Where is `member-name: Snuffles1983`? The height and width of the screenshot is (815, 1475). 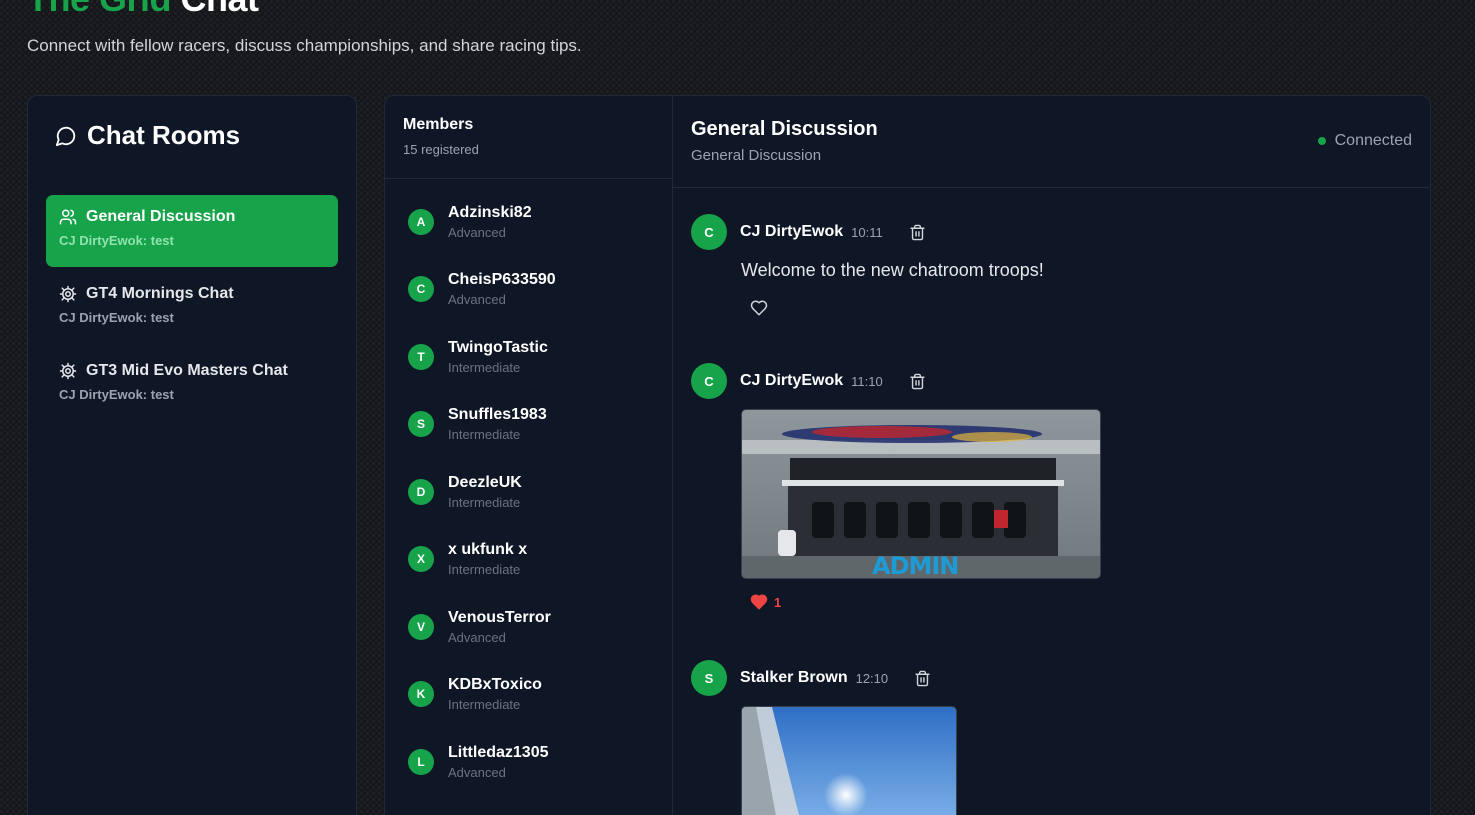 member-name: Snuffles1983 is located at coordinates (497, 414).